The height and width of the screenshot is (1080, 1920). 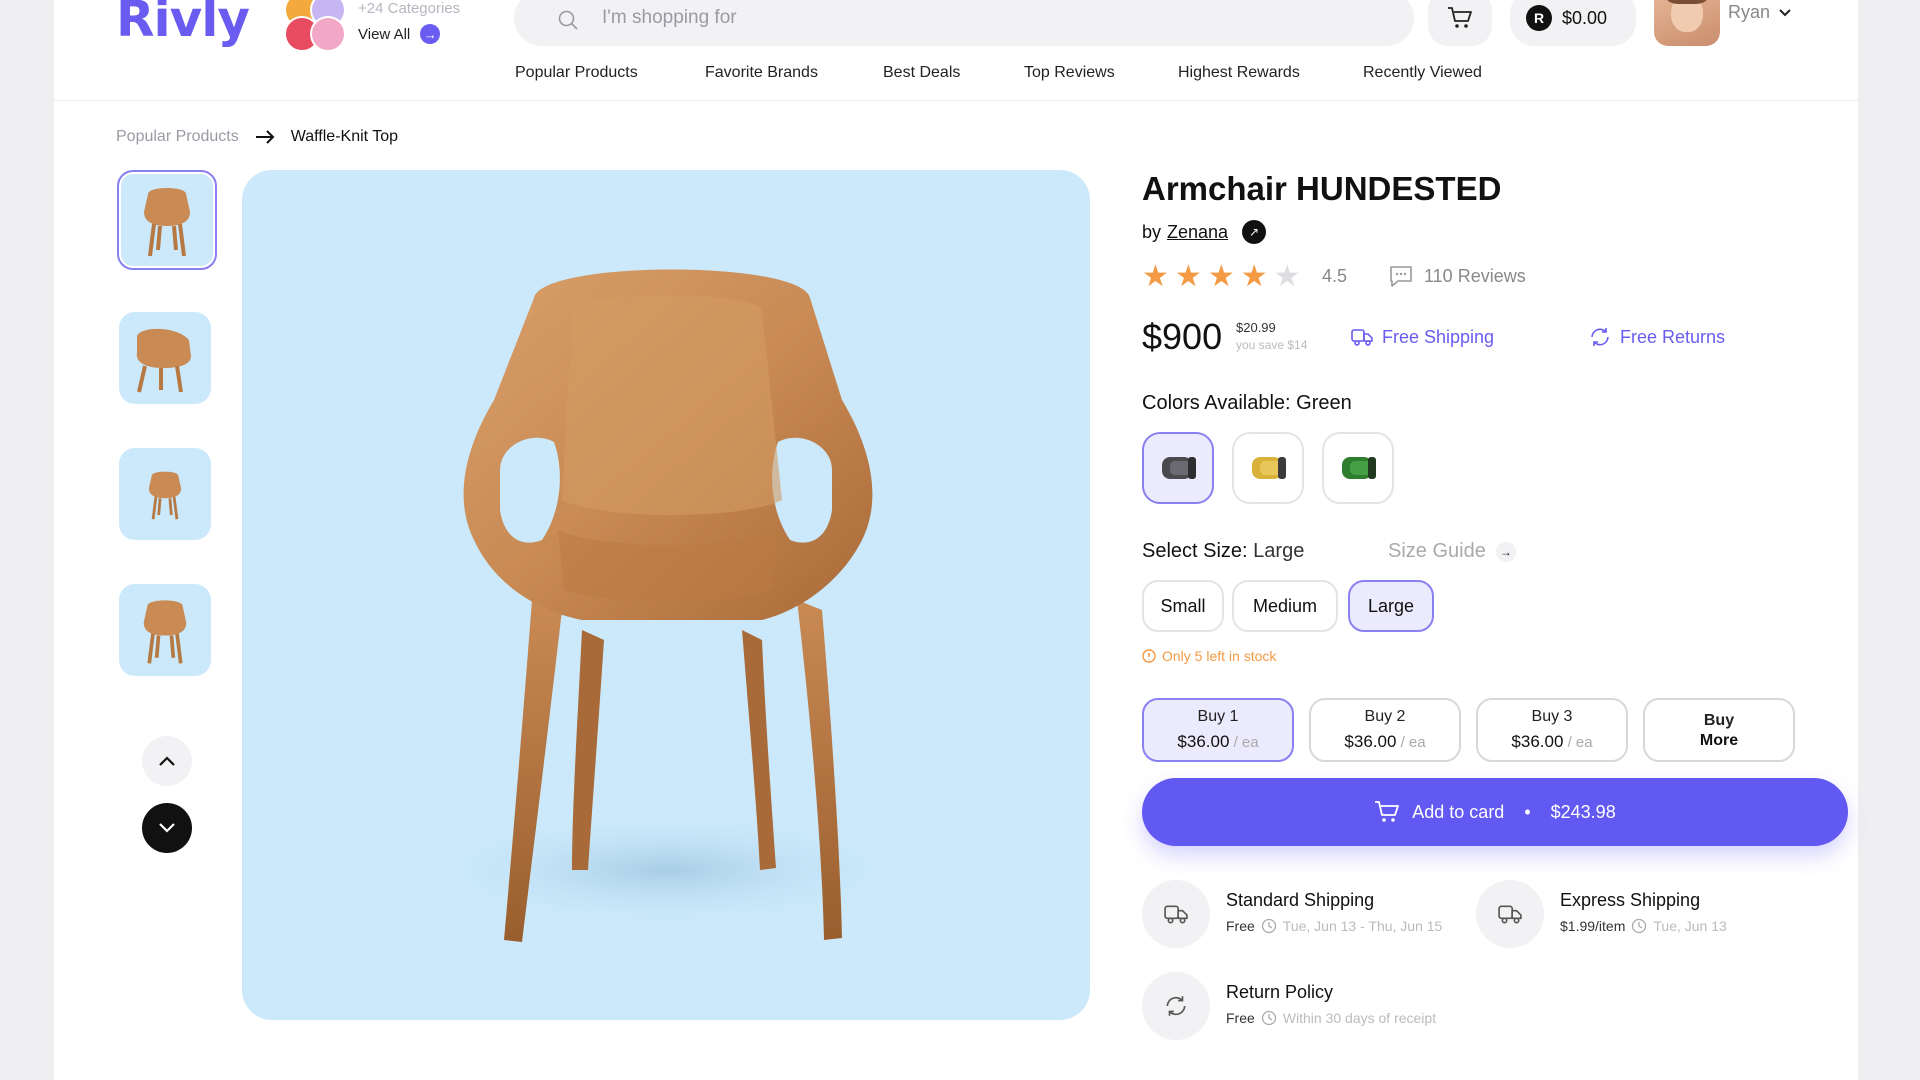 I want to click on nav-highest-rewards: Highest Rewards, so click(x=1239, y=73).